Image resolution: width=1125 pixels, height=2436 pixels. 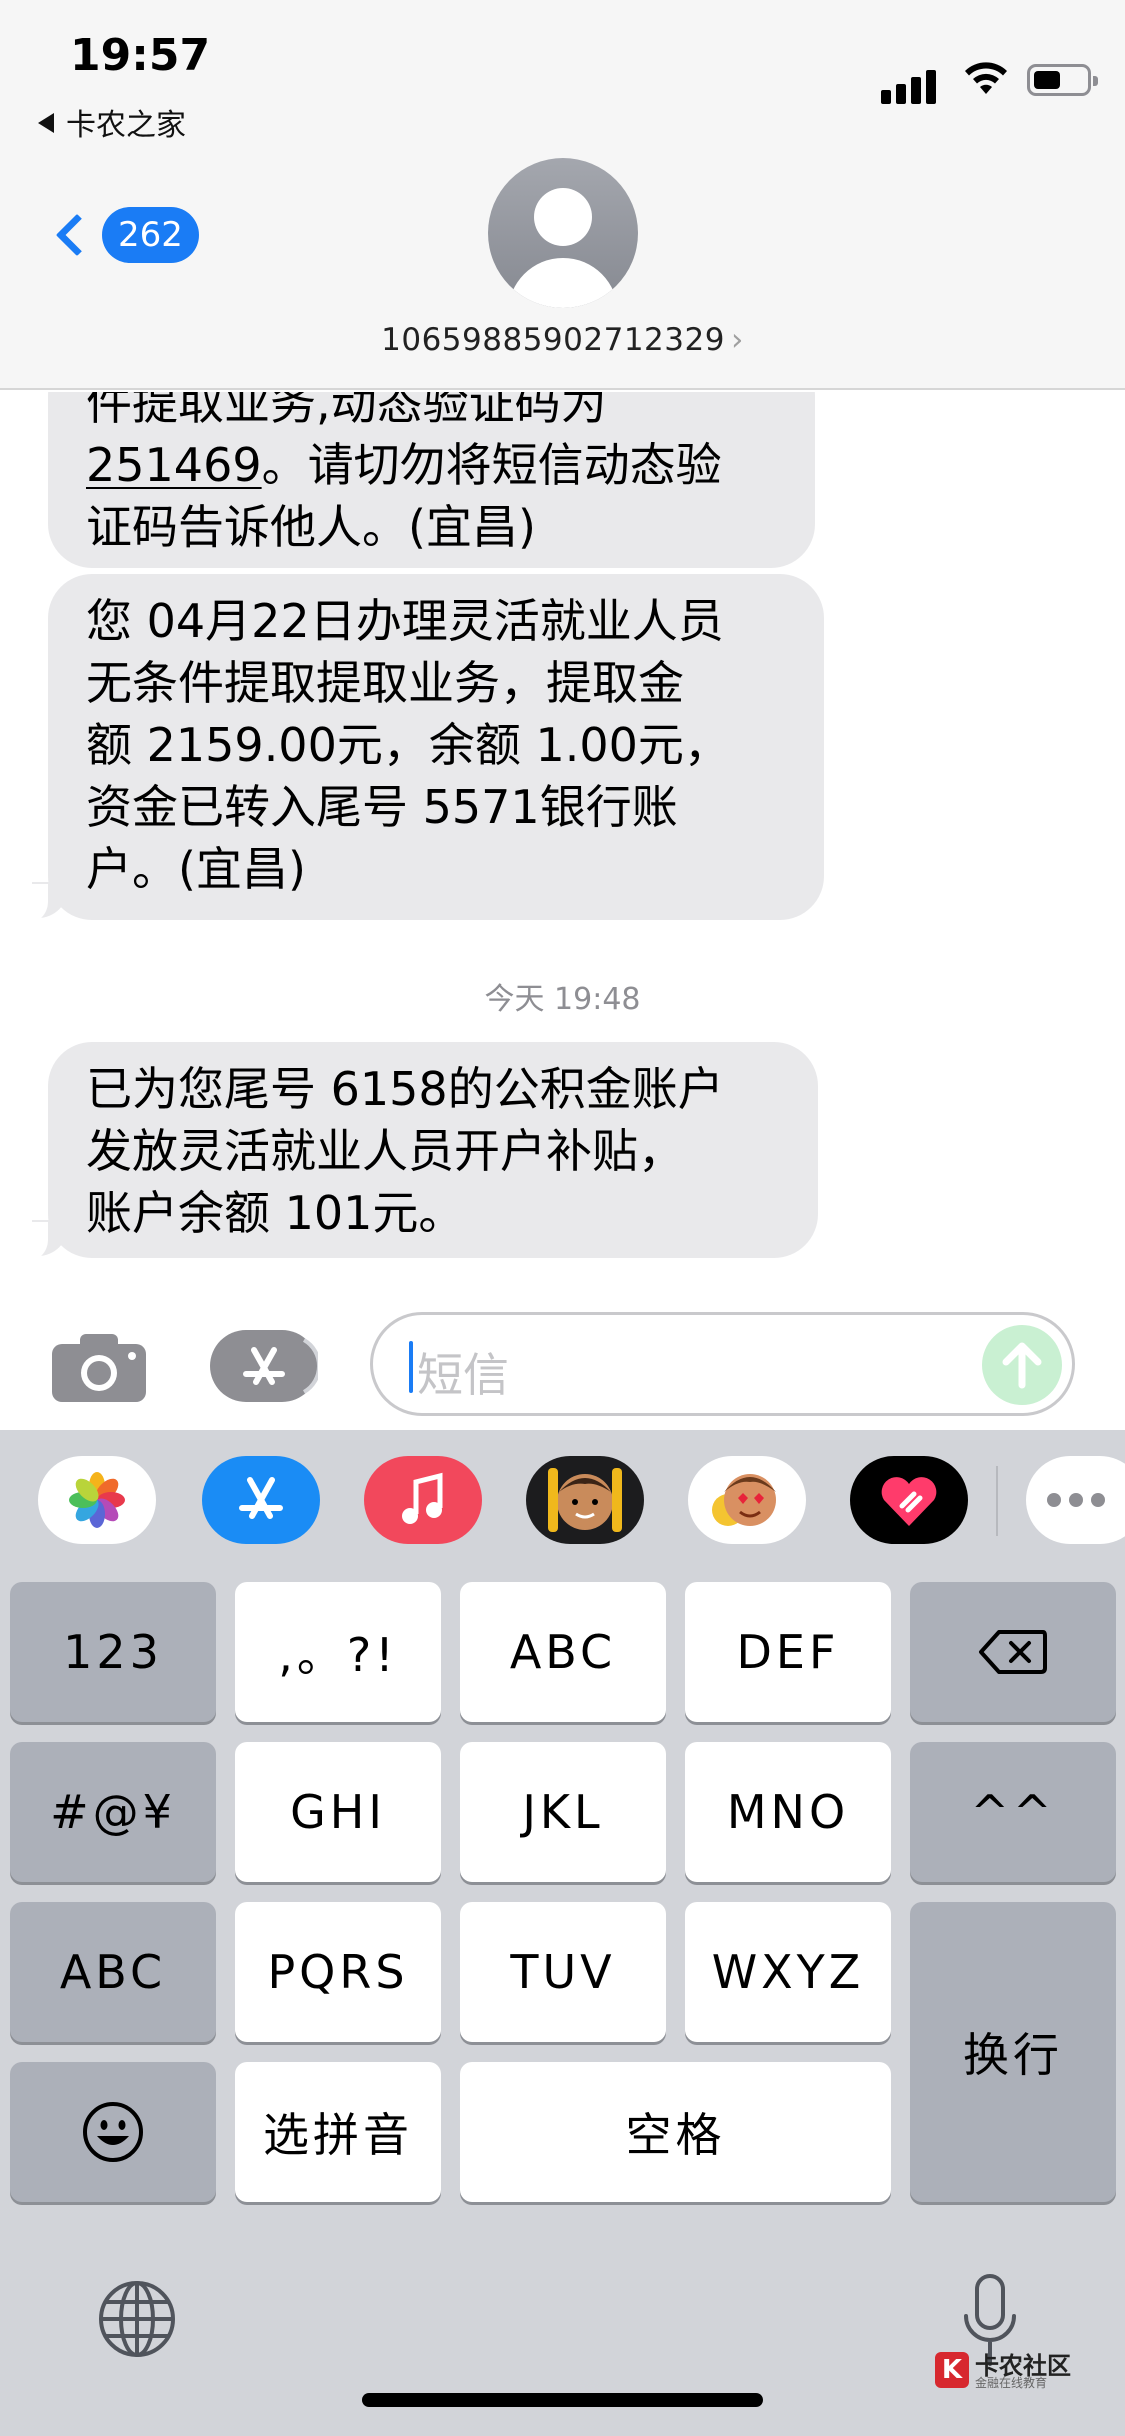 What do you see at coordinates (385, 1151) in the screenshot?
I see `message-line: 发放灵活就业人员开户补贴，` at bounding box center [385, 1151].